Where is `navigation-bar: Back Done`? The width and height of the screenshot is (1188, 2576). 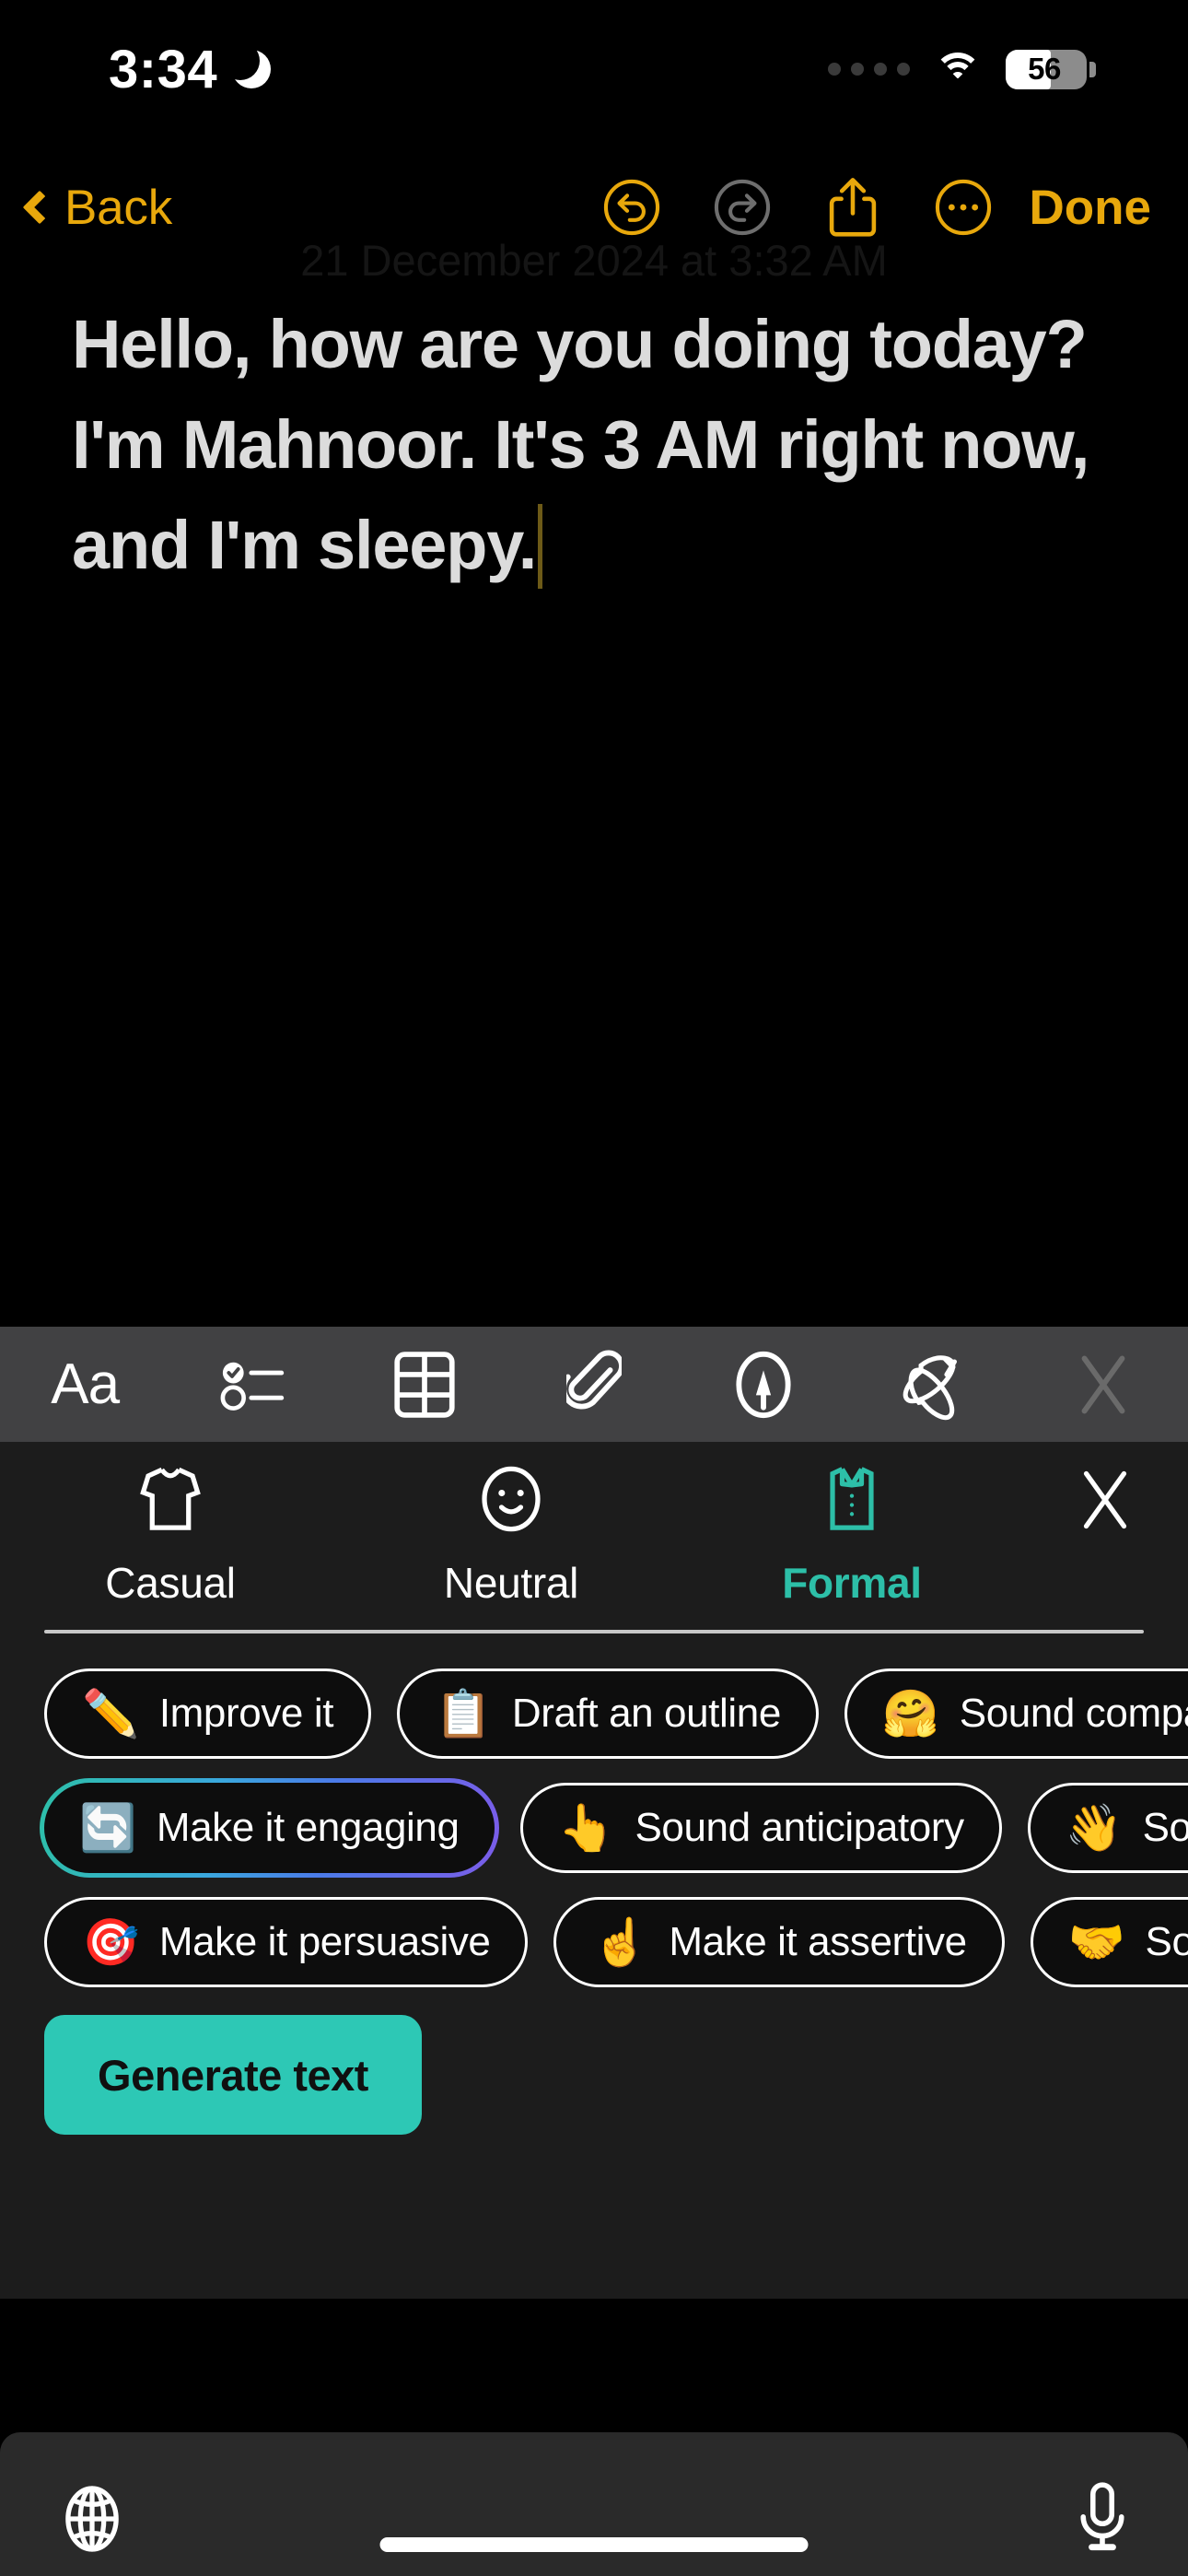
navigation-bar: Back Done is located at coordinates (594, 207).